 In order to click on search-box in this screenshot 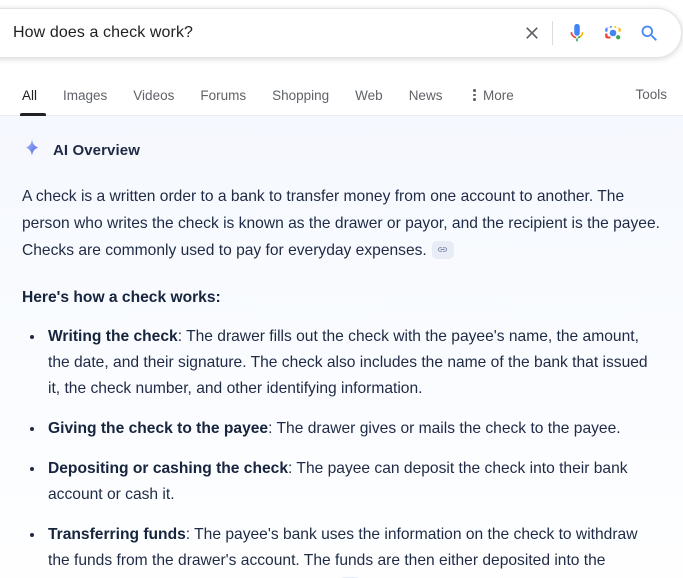, I will do `click(341, 33)`.